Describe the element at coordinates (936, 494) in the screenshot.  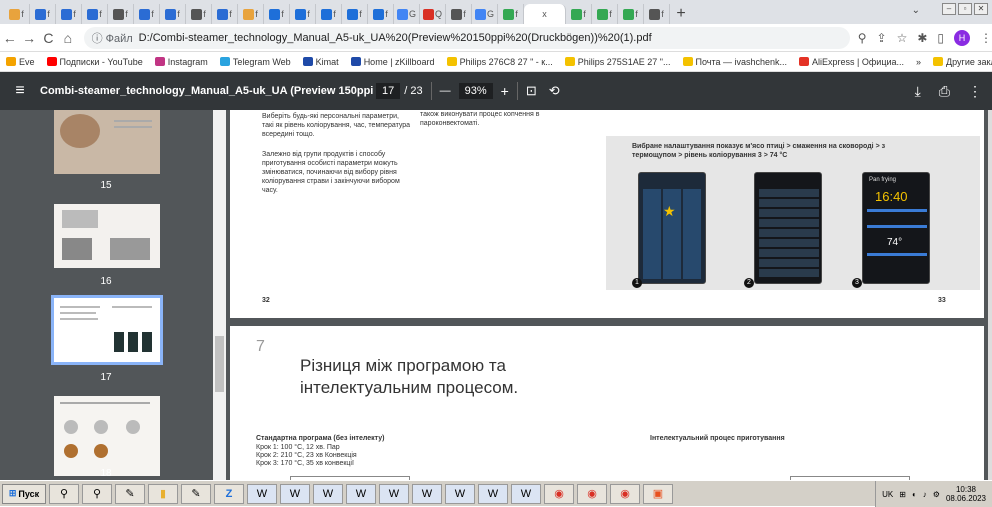
I see `tray-icon: ⚙` at that location.